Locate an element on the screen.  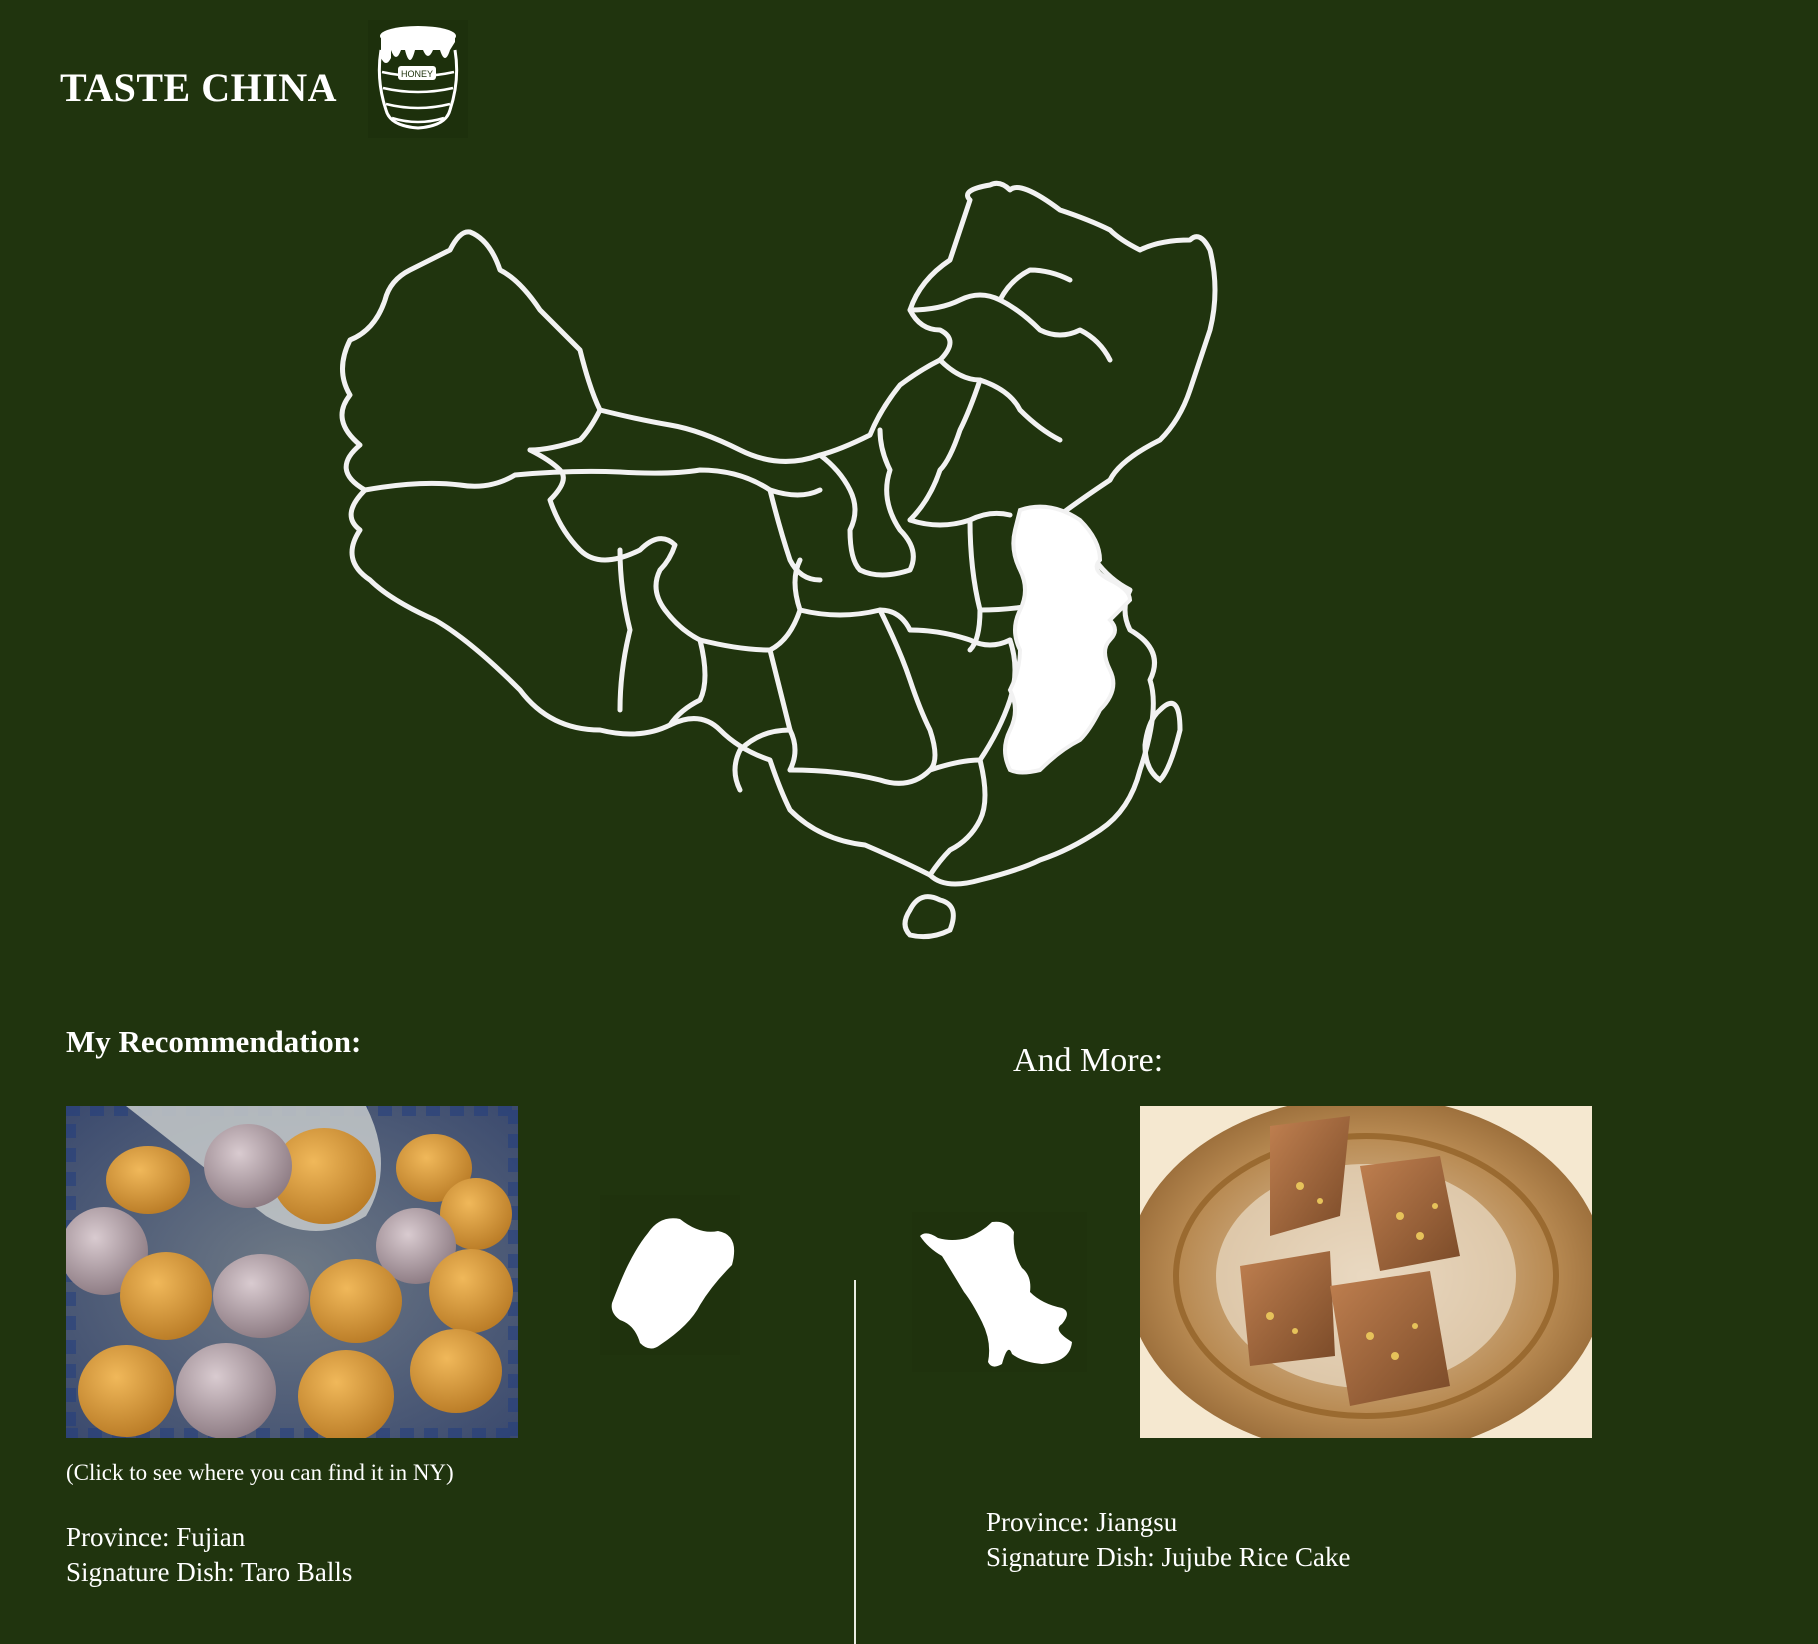
jiangsu-province-shape is located at coordinates (999, 1292).